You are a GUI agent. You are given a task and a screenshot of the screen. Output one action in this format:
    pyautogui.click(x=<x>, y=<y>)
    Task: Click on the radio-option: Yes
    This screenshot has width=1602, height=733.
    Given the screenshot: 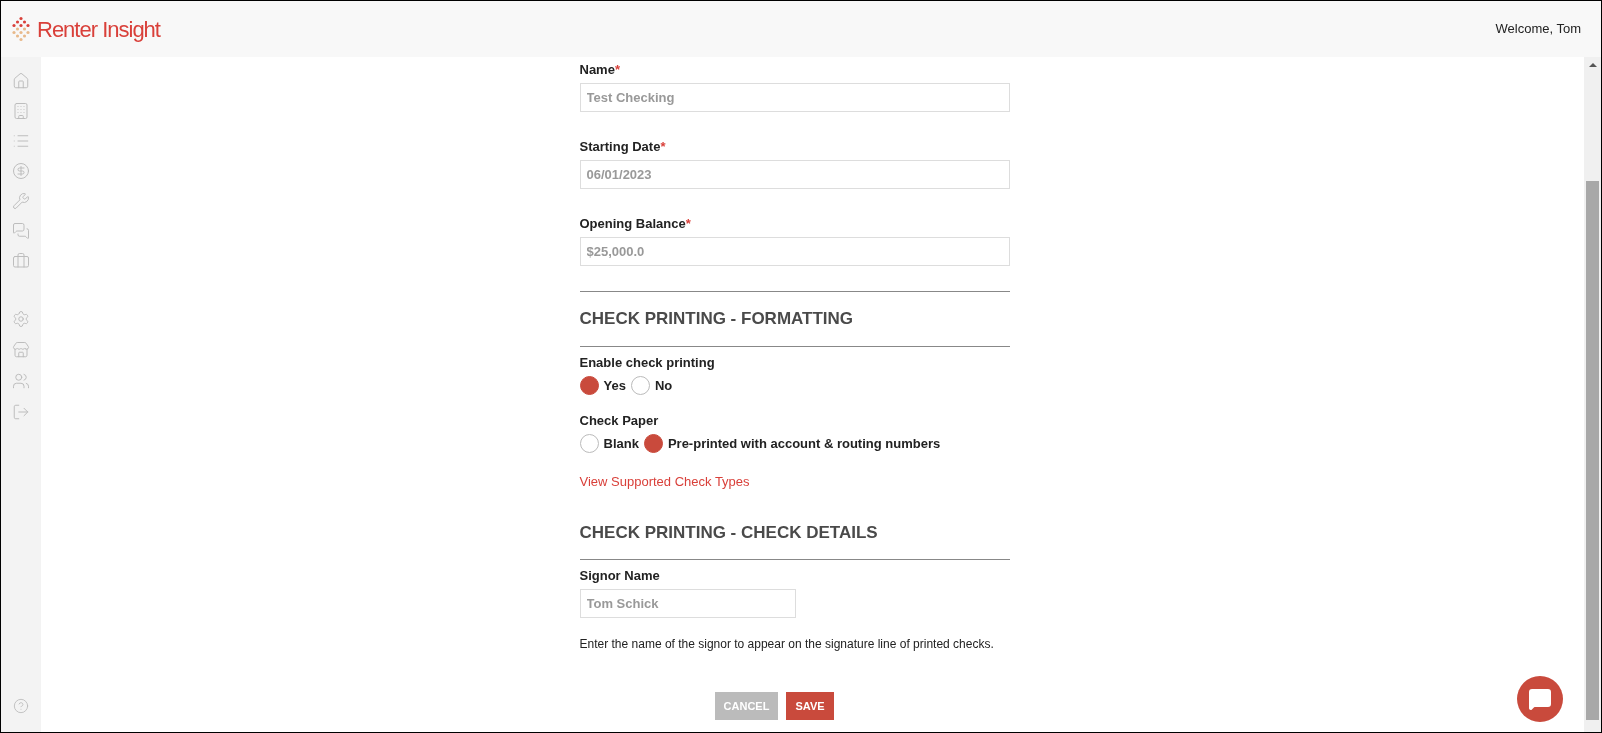 What is the action you would take?
    pyautogui.click(x=602, y=386)
    